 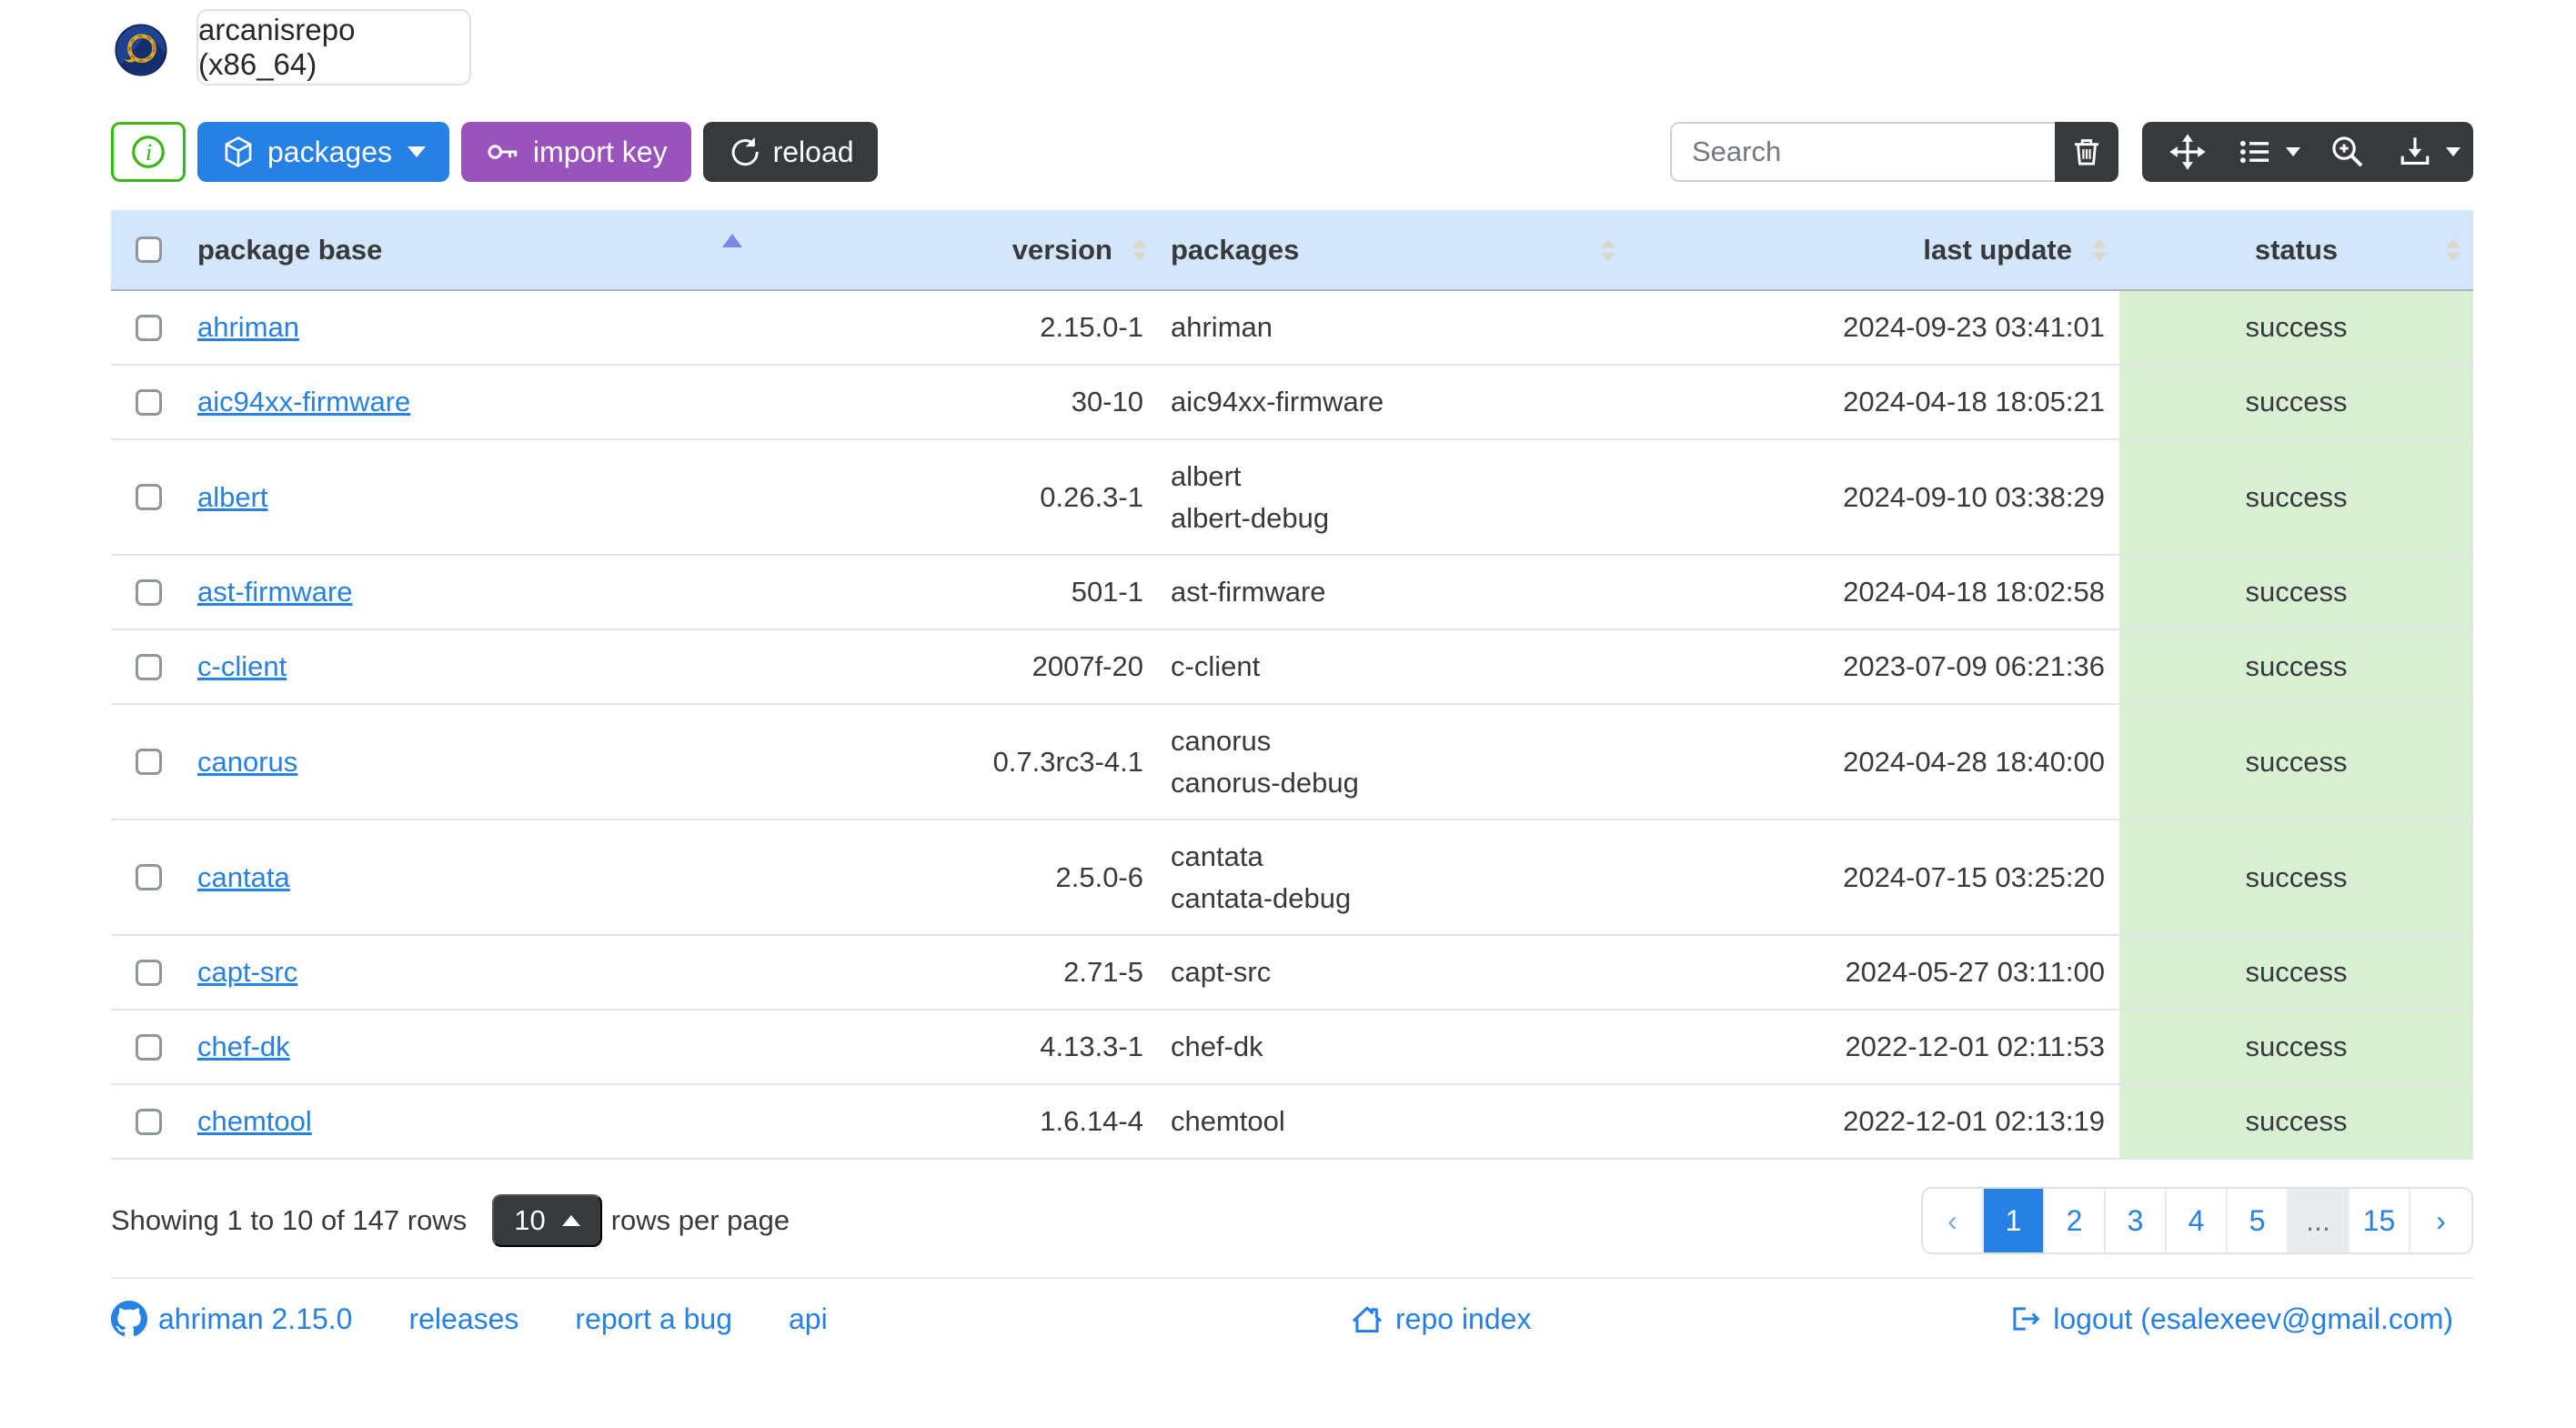 What do you see at coordinates (1091, 496) in the screenshot?
I see `version-cell: 0.26.3-1` at bounding box center [1091, 496].